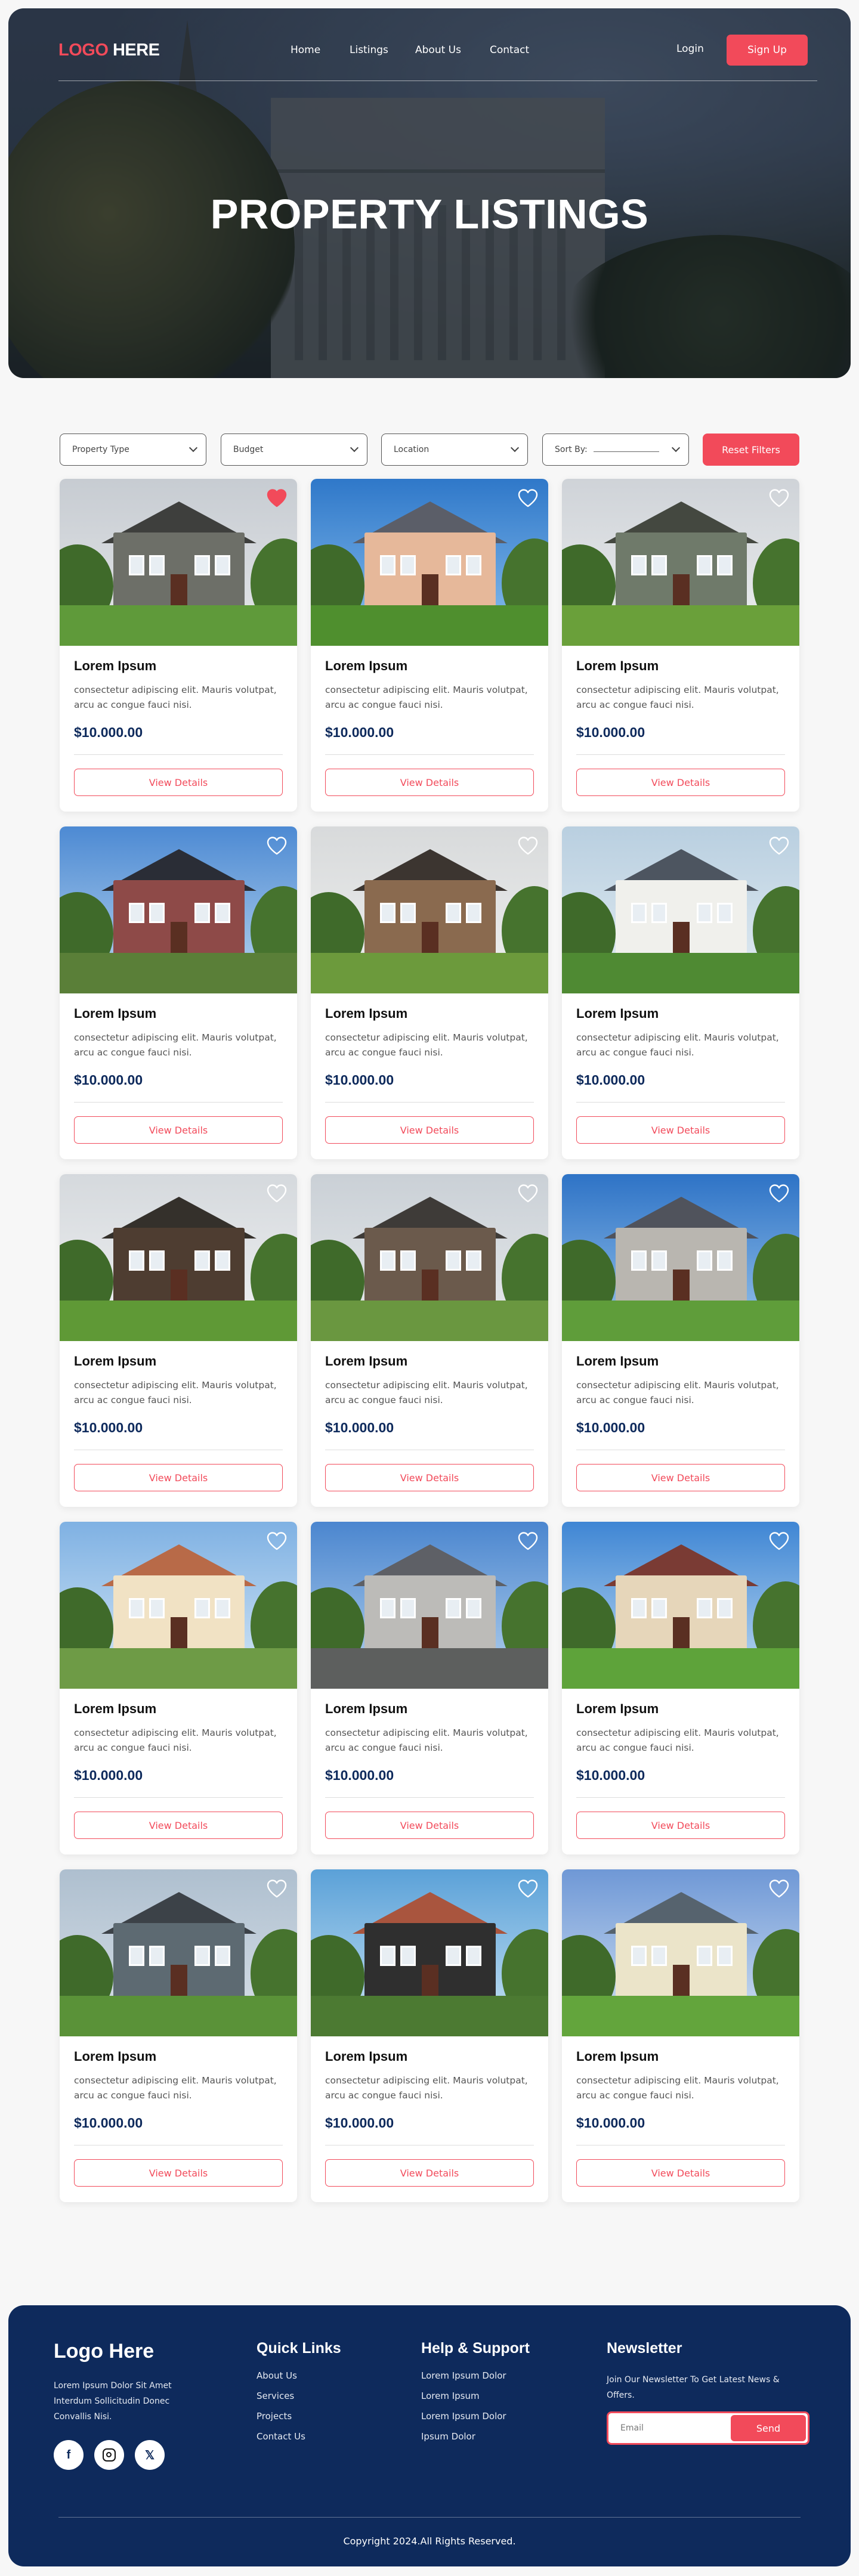 The height and width of the screenshot is (2576, 859). Describe the element at coordinates (382, 50) in the screenshot. I see `nav-listings: Listings` at that location.